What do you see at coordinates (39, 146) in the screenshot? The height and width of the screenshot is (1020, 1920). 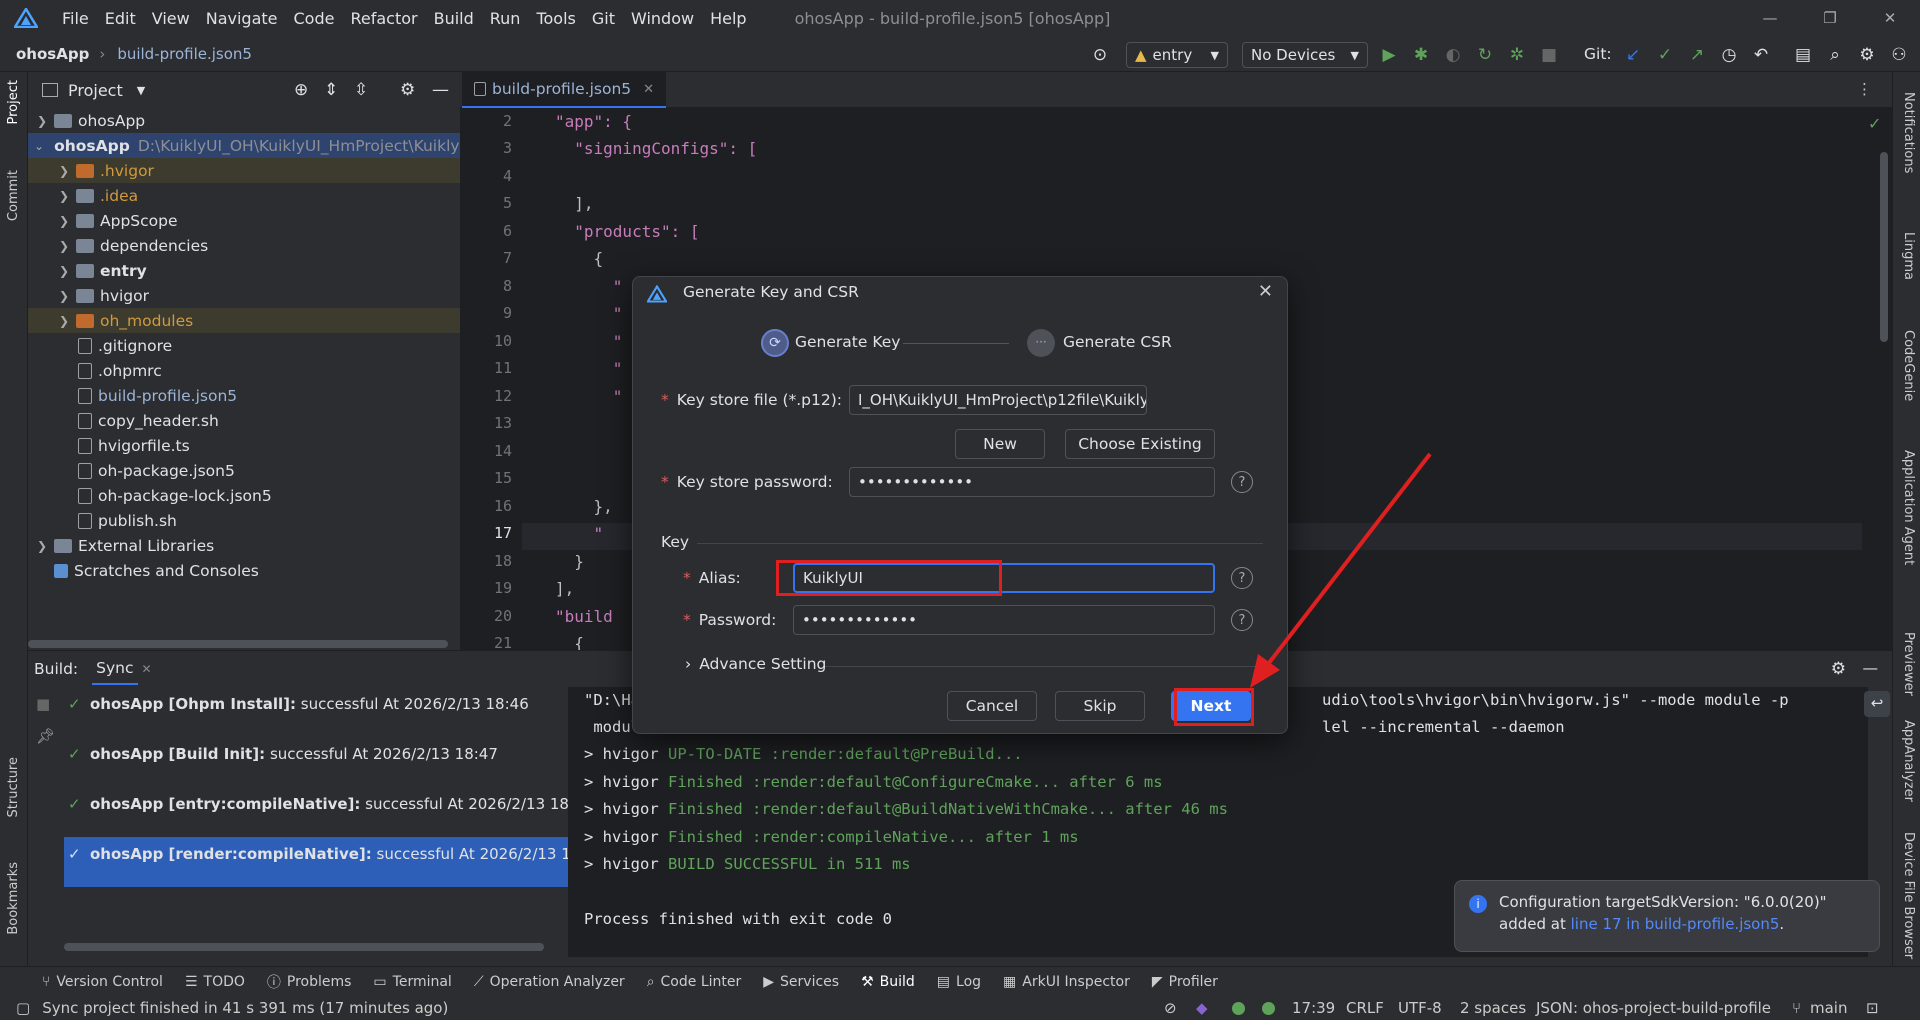 I see `chevron-down-icon: ⌄` at bounding box center [39, 146].